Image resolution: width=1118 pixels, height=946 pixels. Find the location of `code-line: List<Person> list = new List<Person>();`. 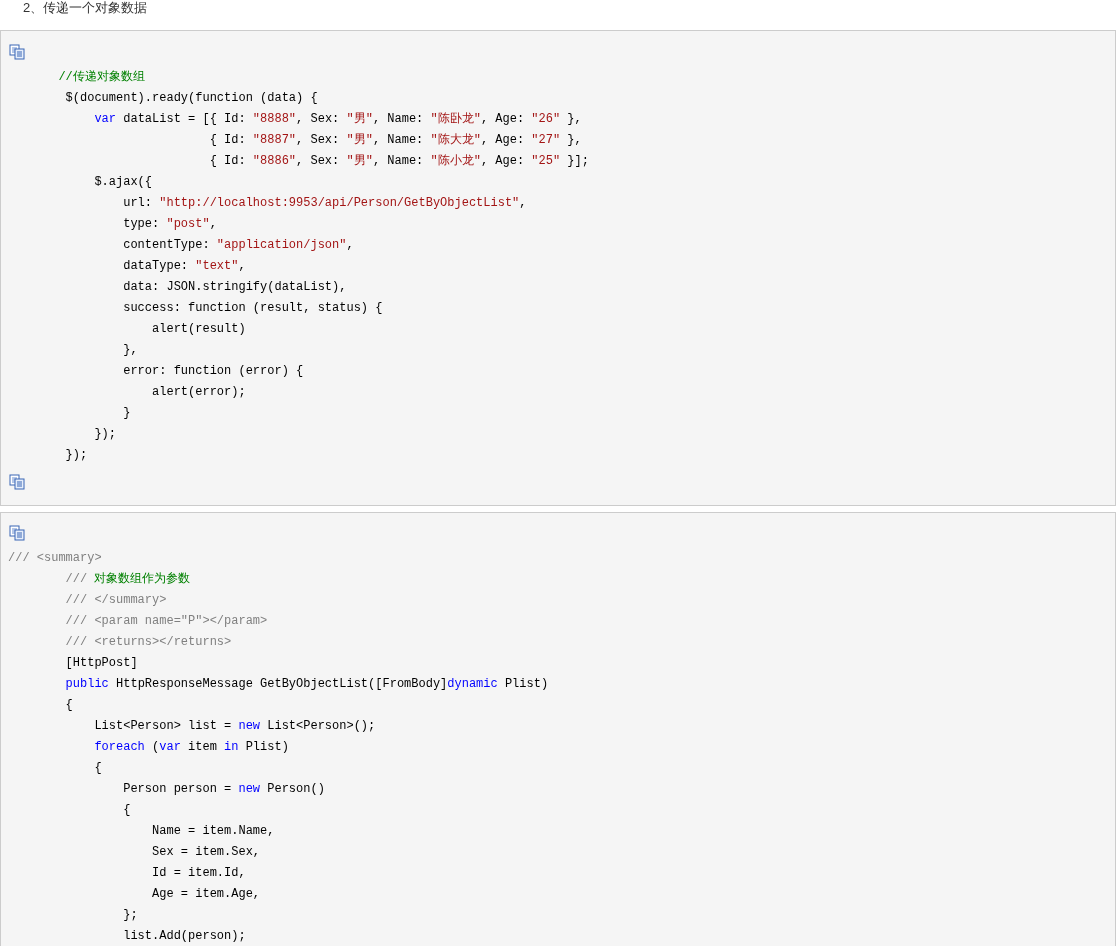

code-line: List<Person> list = new List<Person>(); is located at coordinates (234, 726).